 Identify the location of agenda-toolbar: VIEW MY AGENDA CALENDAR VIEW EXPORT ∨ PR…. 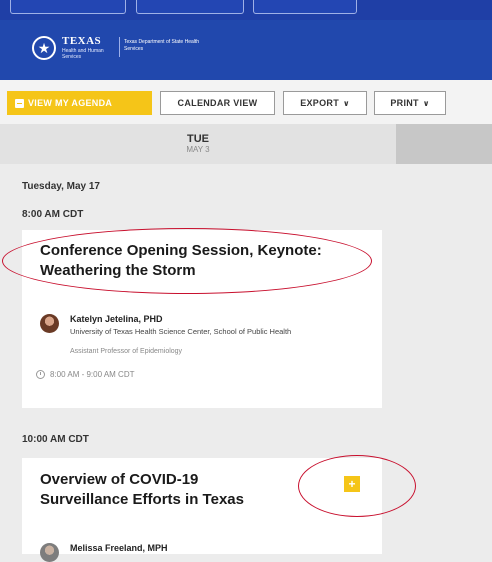
(246, 102).